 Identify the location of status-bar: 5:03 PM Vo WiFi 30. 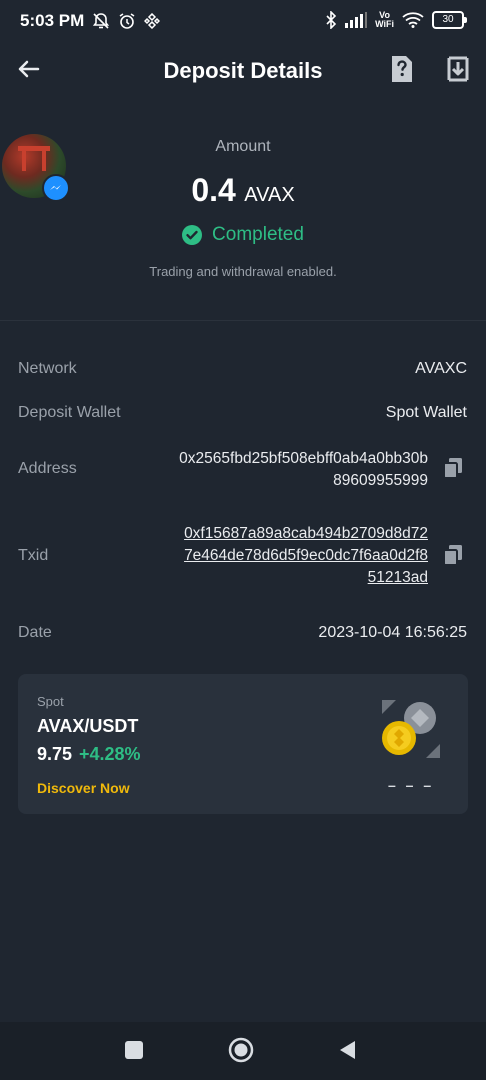
(243, 22).